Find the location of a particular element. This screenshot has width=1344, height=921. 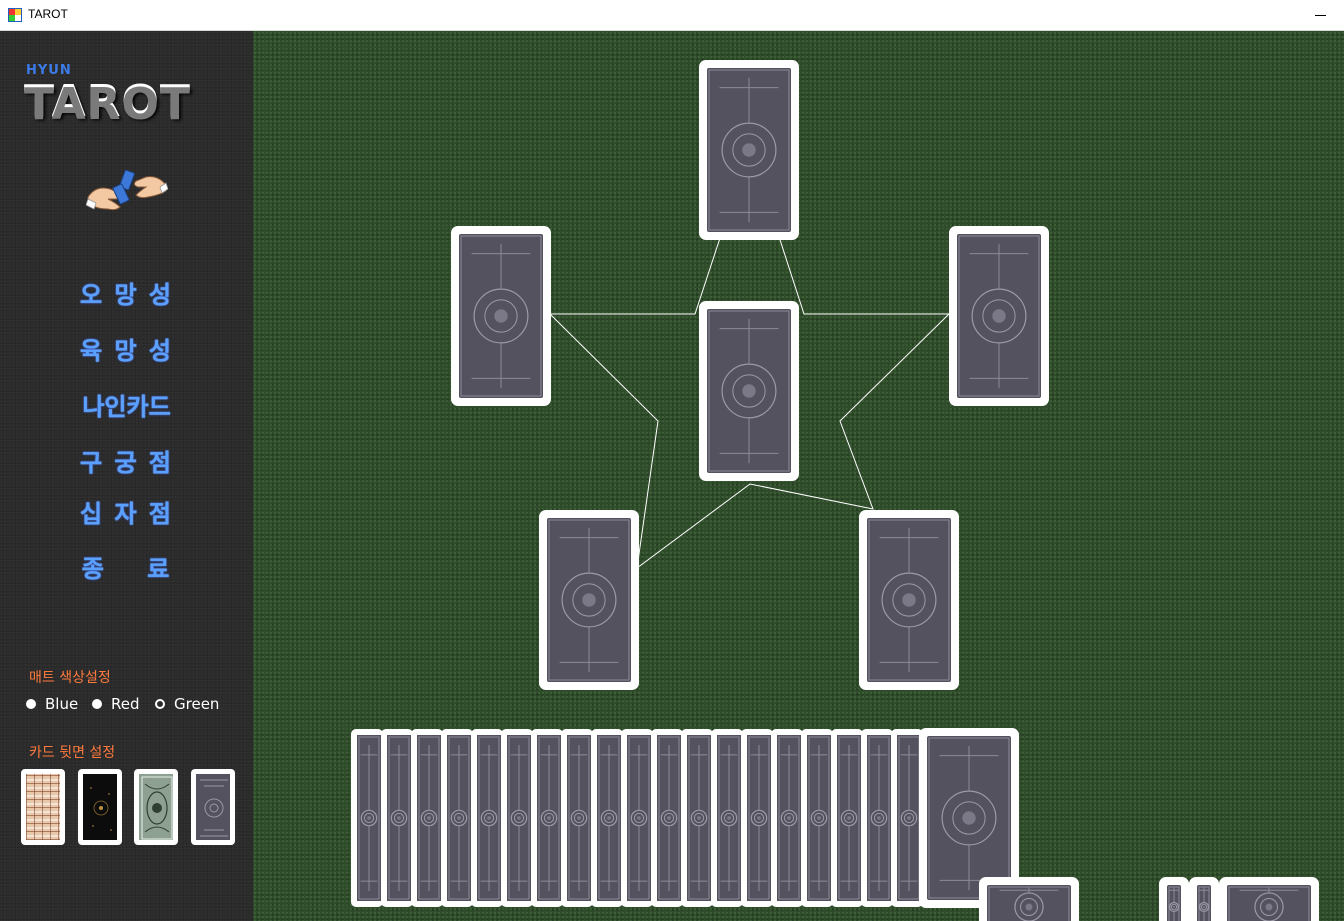

spread-card-bottom-right is located at coordinates (909, 600).